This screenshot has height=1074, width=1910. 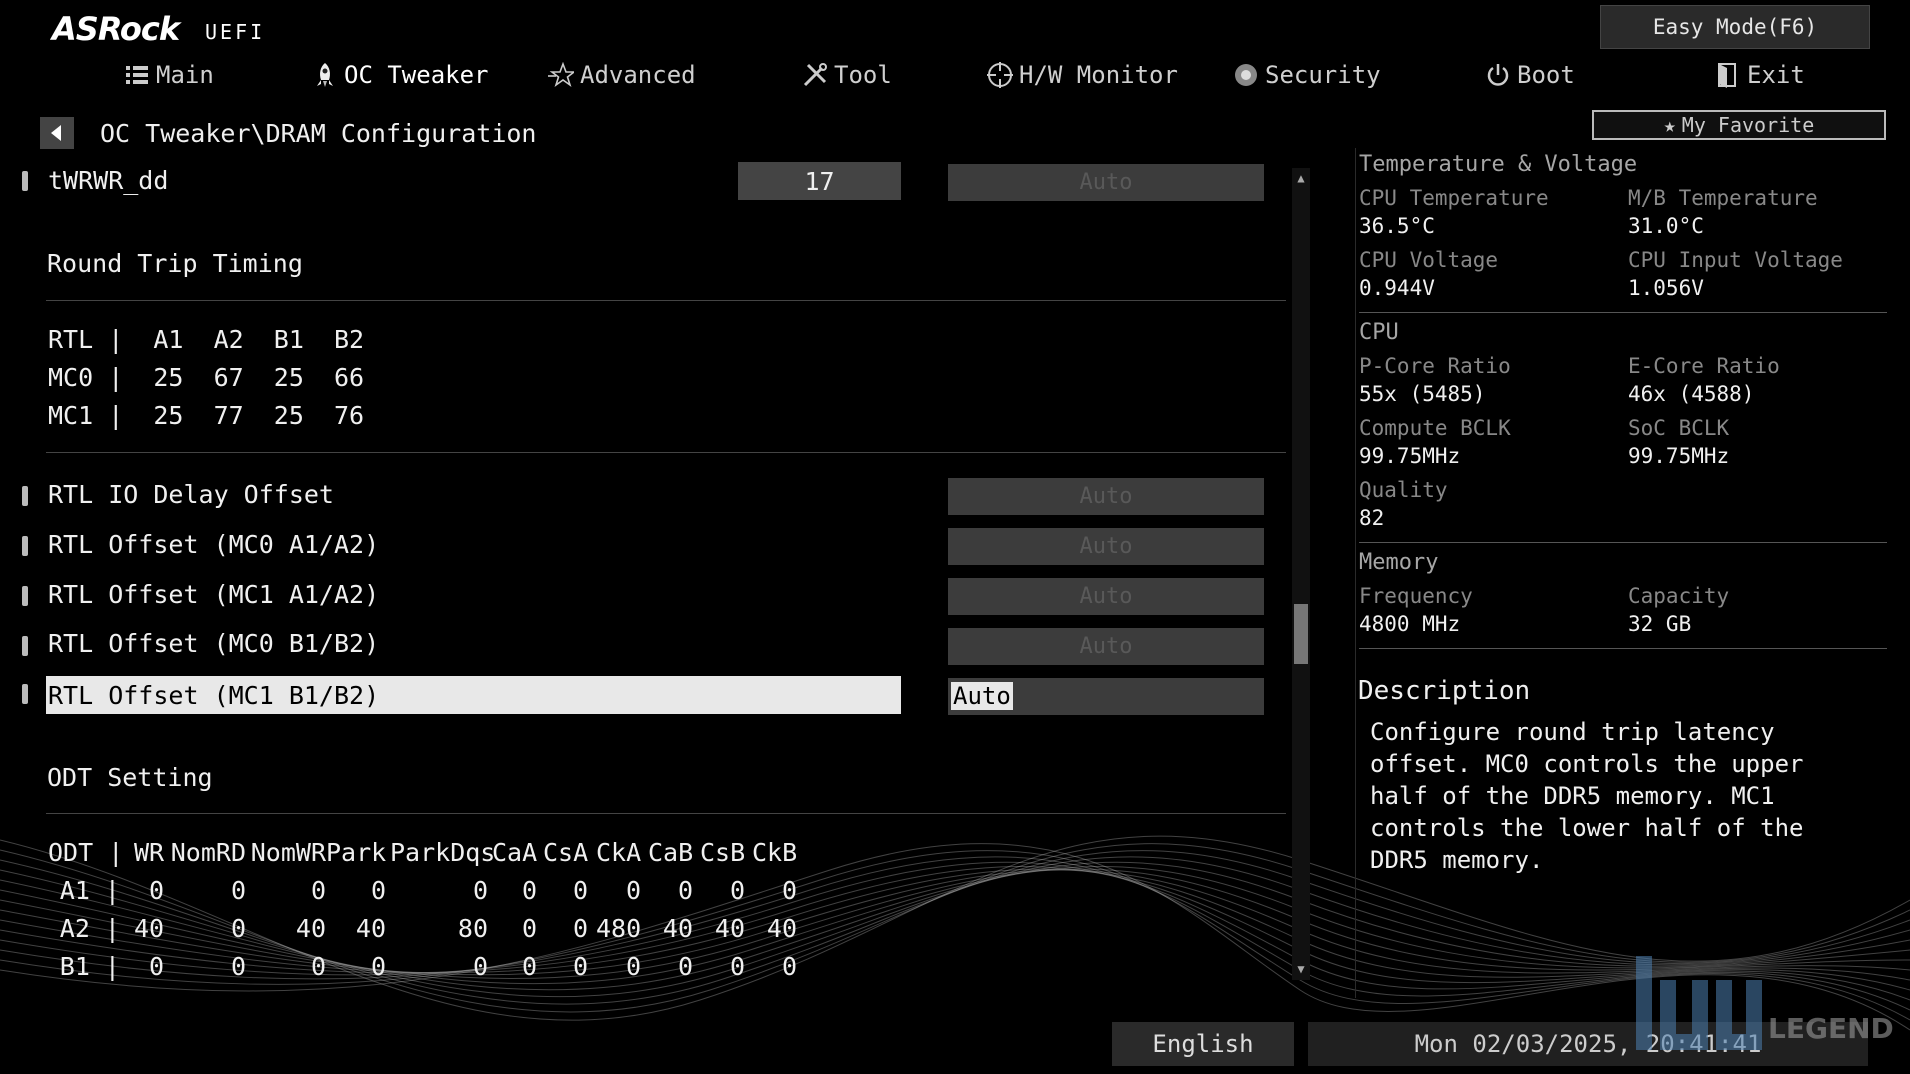 I want to click on rtl-table-row: MC1 | 25 77 25 76, so click(x=206, y=415).